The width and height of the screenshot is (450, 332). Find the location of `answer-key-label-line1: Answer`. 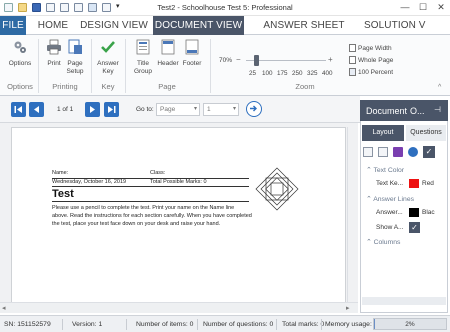

answer-key-label-line1: Answer is located at coordinates (108, 63).